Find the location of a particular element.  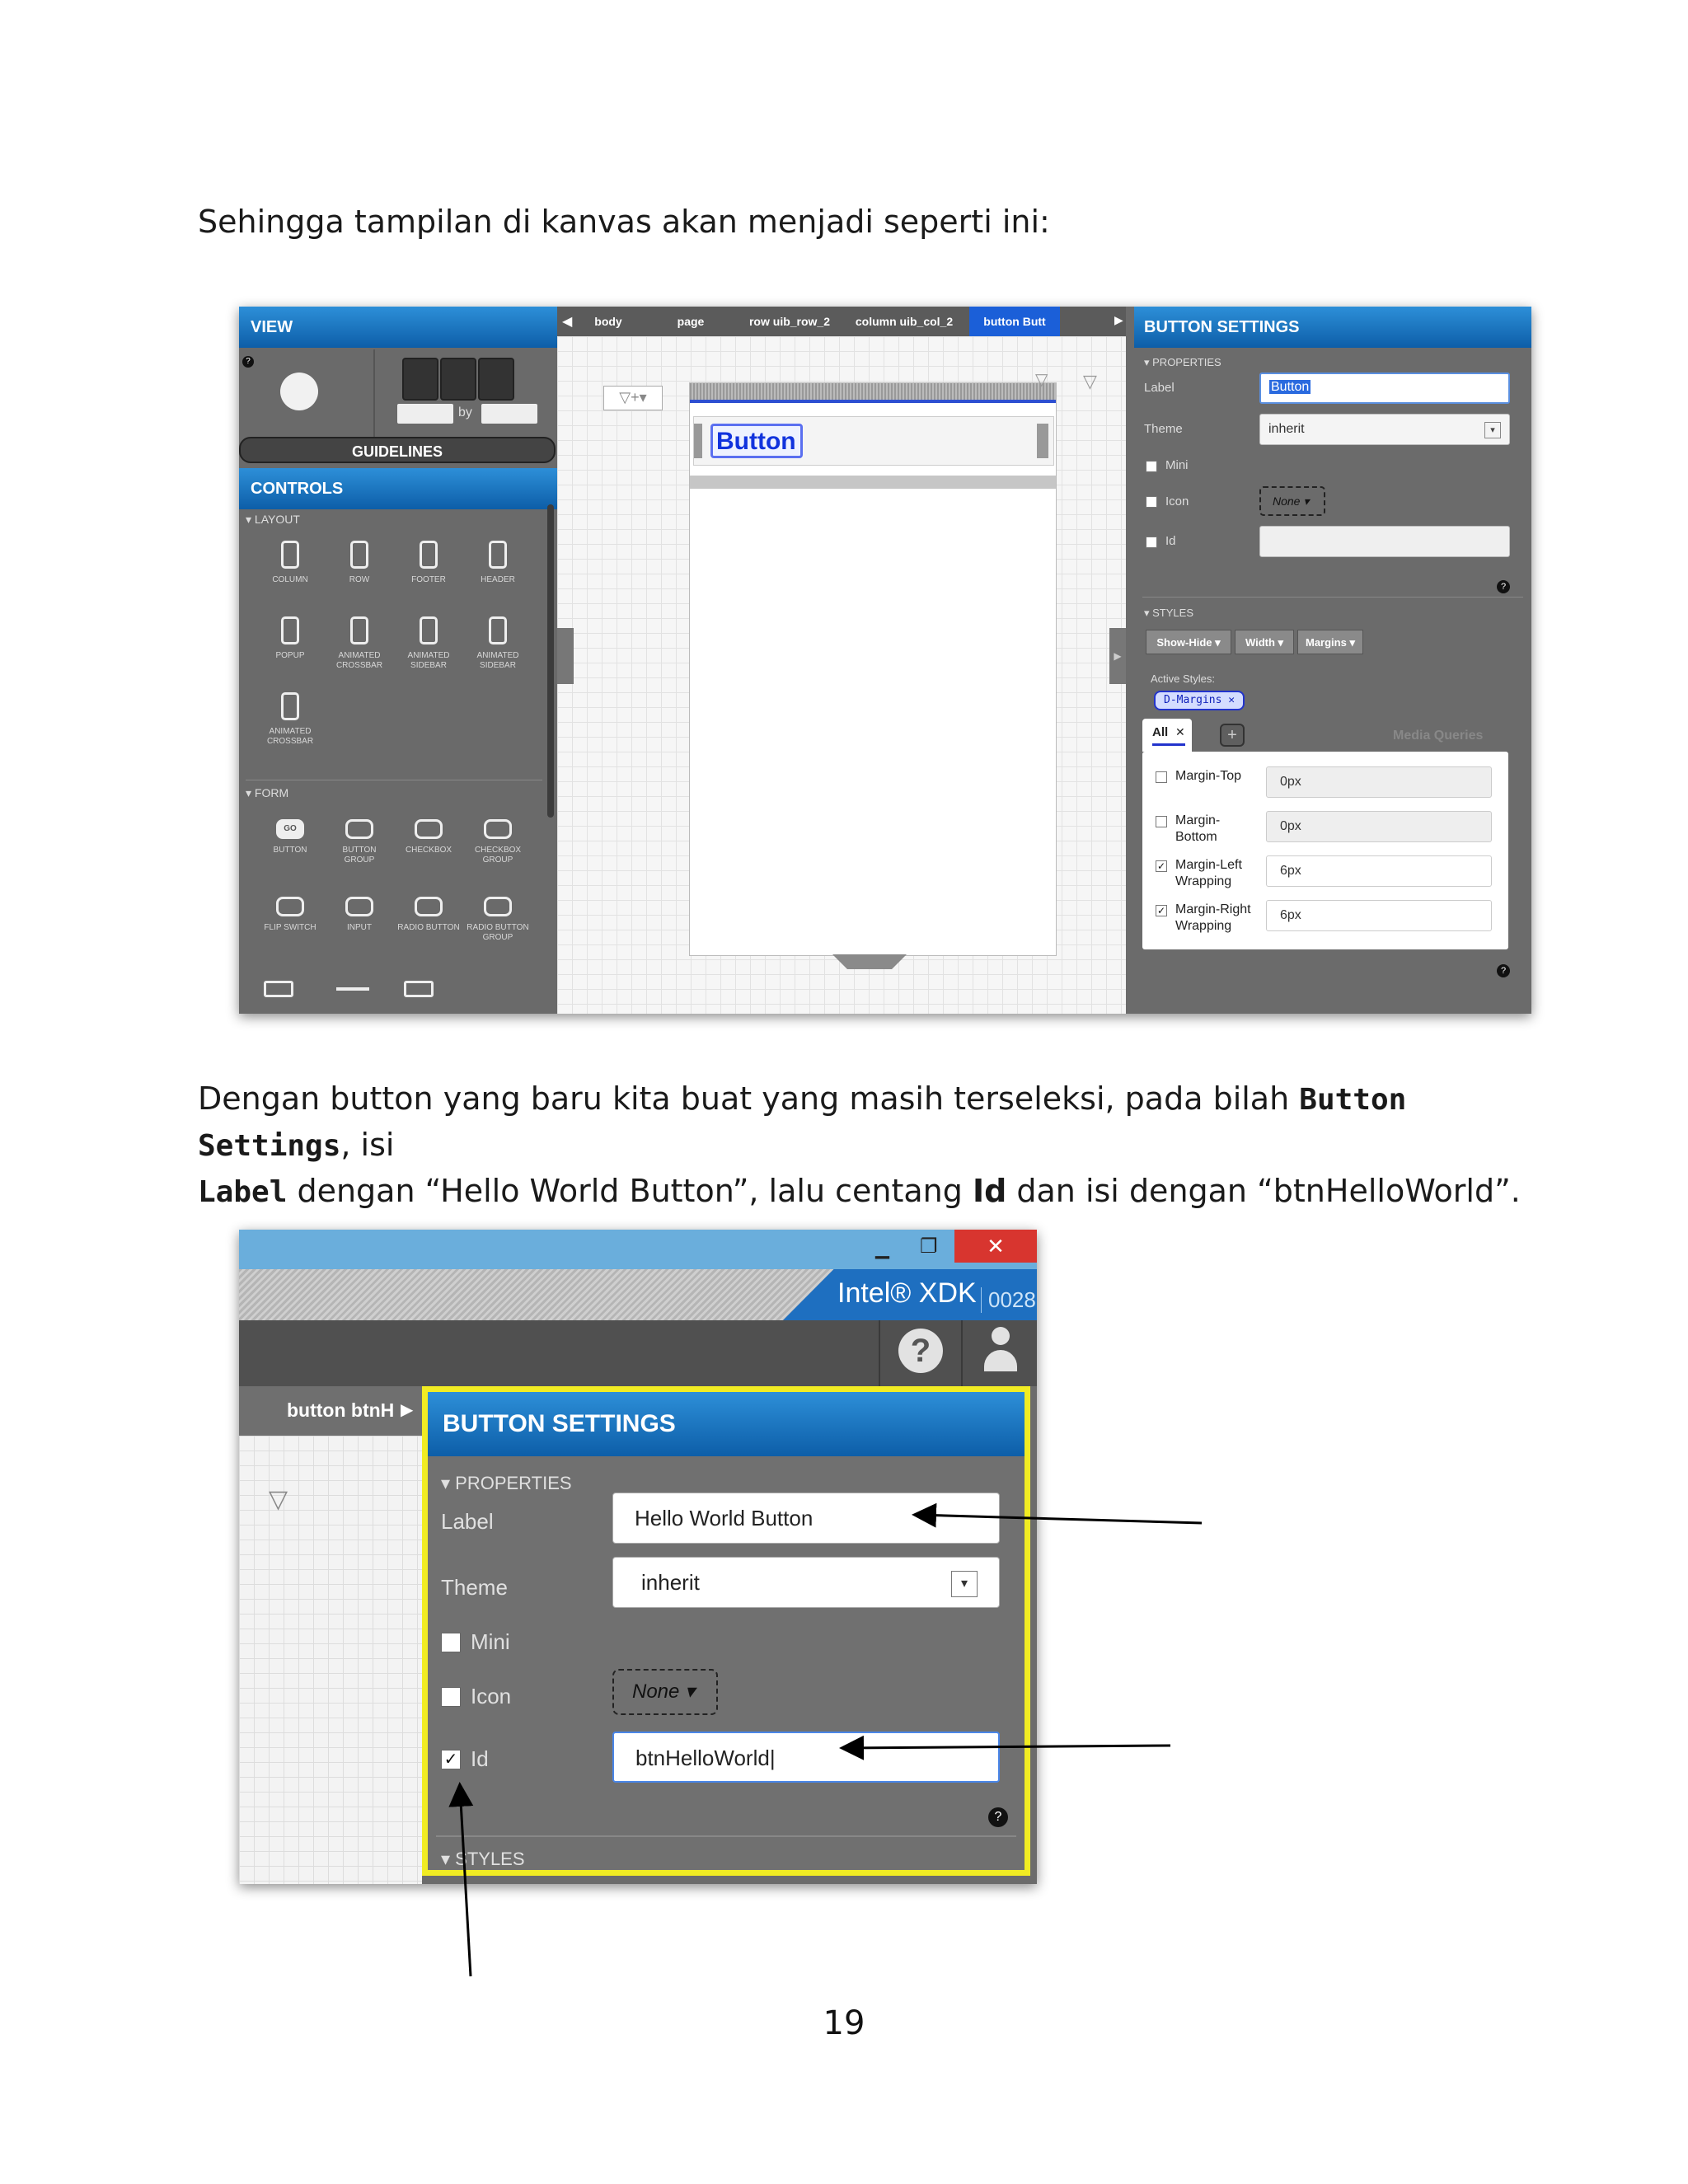

style-button-show-hide: Show-Hide ▾ is located at coordinates (1188, 642).